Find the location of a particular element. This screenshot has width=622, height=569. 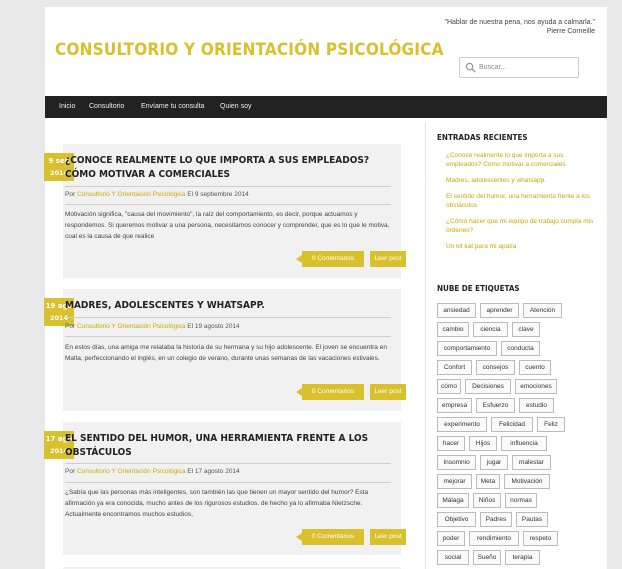

sidebar-divider is located at coordinates (425, 345).